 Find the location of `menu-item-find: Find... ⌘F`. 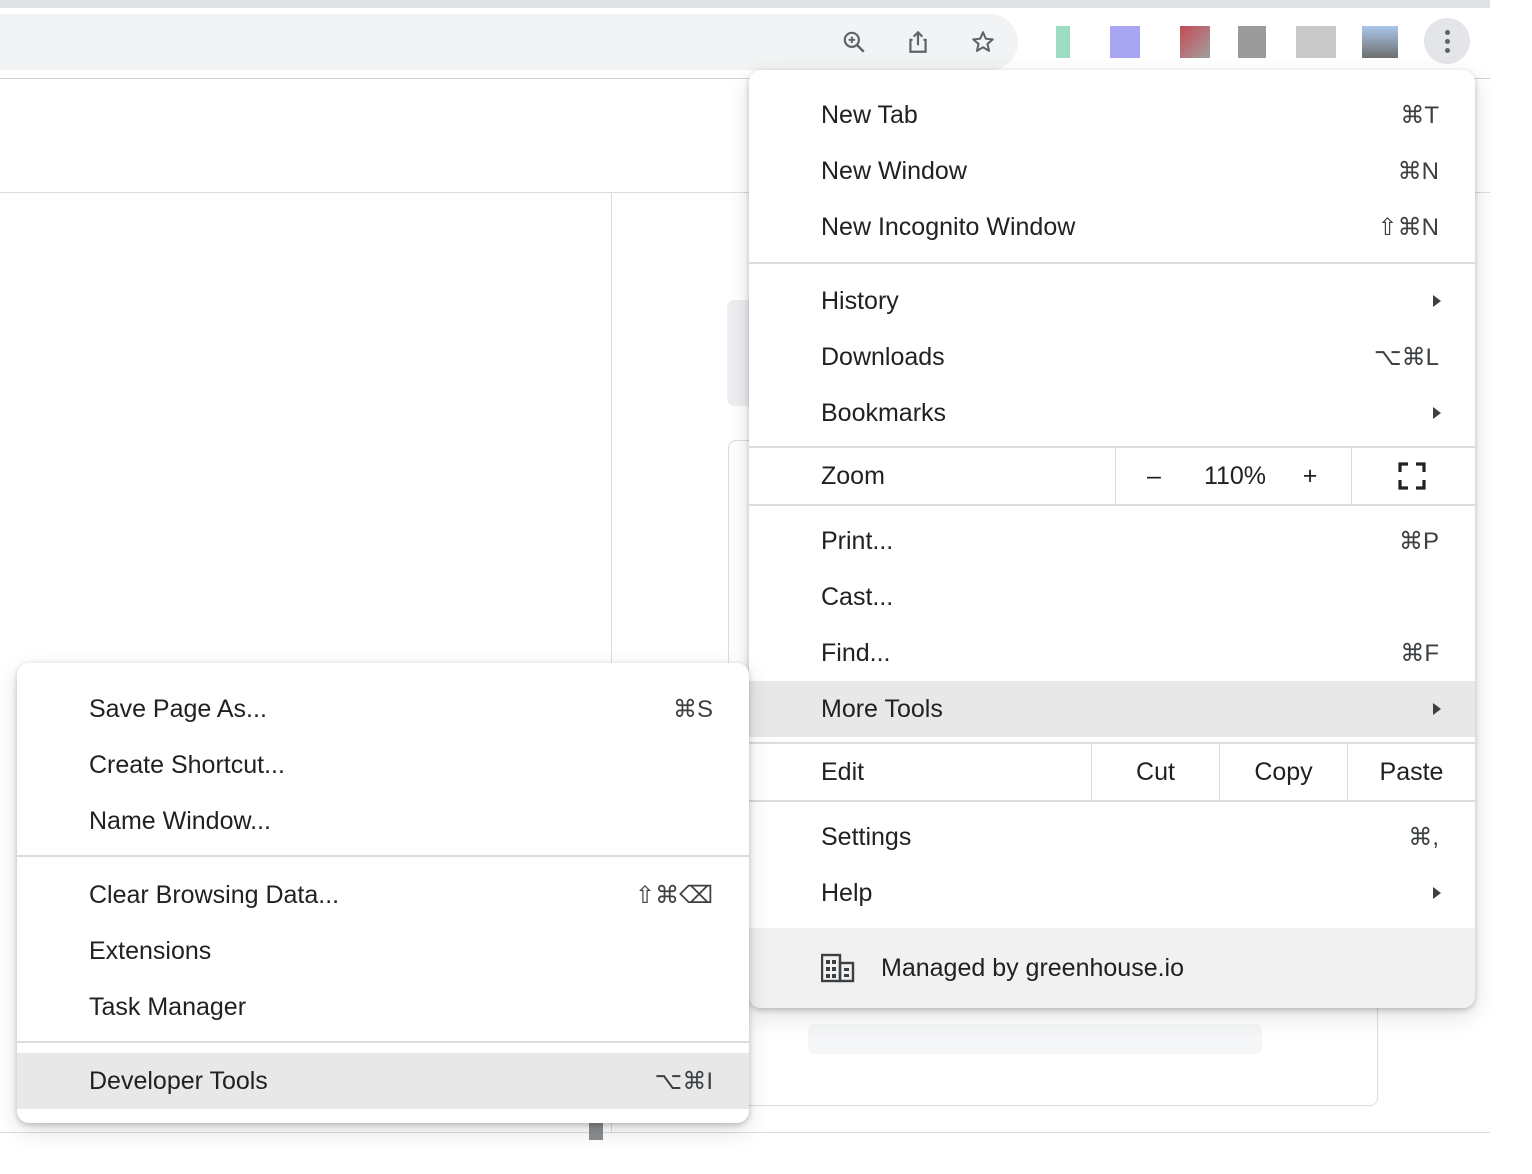

menu-item-find: Find... ⌘F is located at coordinates (1112, 653).